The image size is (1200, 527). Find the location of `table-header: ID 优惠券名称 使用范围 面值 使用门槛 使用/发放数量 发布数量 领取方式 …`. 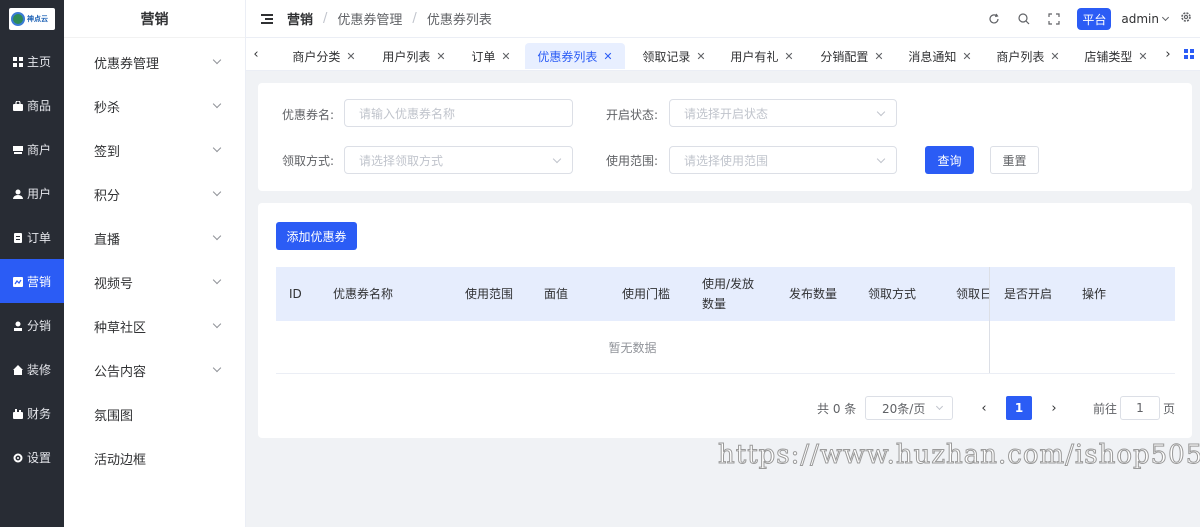

table-header: ID 优惠券名称 使用范围 面值 使用门槛 使用/发放数量 发布数量 领取方式 … is located at coordinates (725, 294).